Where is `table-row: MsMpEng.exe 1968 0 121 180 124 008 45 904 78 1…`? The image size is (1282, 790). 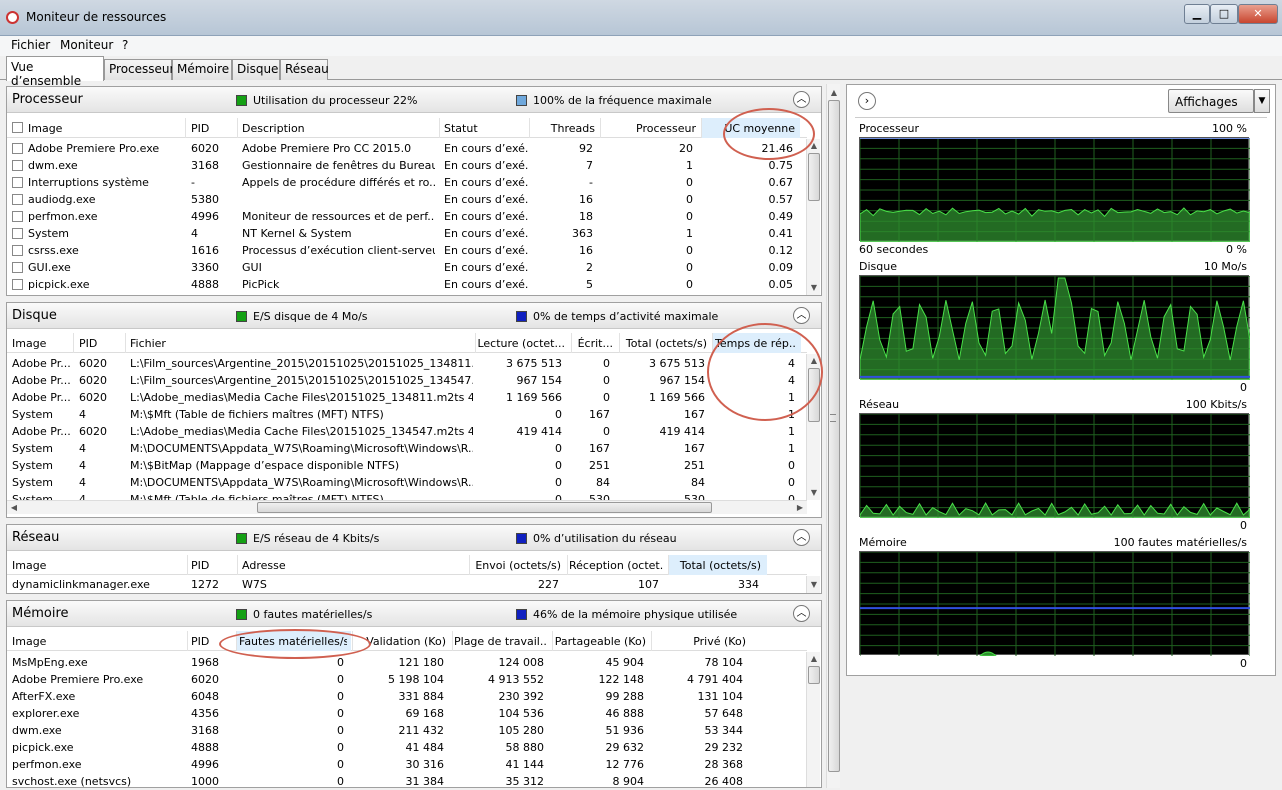
table-row: MsMpEng.exe 1968 0 121 180 124 008 45 904 78 1… is located at coordinates (407, 662).